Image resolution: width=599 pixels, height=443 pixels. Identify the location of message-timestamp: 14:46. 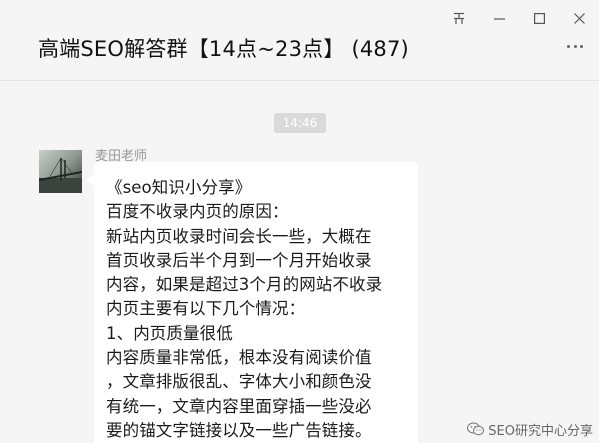
(300, 123).